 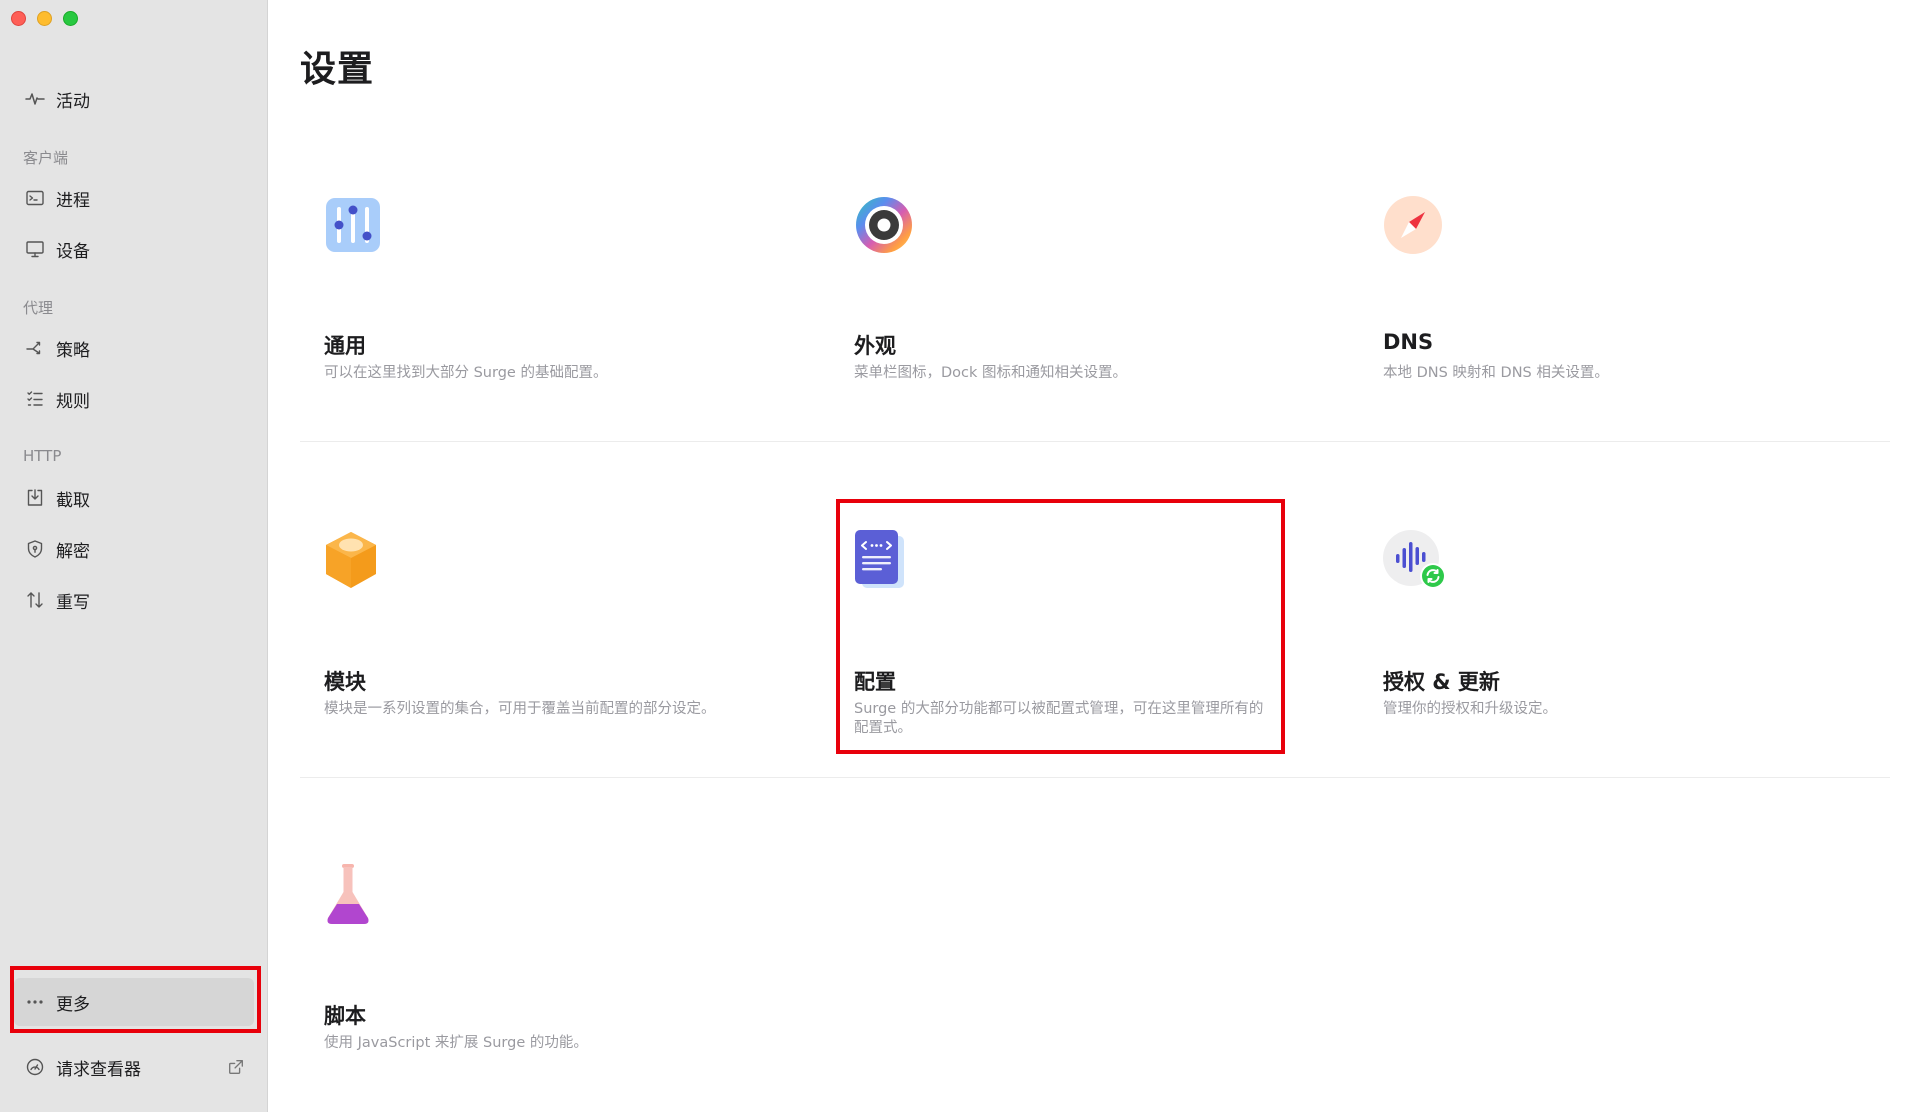 I want to click on shield-icon, so click(x=35, y=549).